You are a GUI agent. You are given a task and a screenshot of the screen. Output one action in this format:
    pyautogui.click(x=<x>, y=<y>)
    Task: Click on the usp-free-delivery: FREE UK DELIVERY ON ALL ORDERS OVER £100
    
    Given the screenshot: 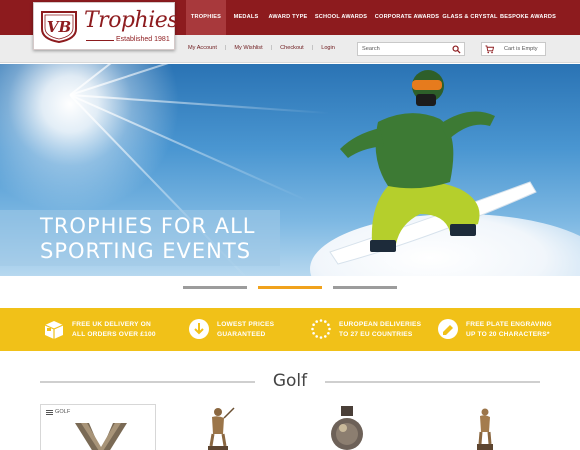 What is the action you would take?
    pyautogui.click(x=103, y=329)
    